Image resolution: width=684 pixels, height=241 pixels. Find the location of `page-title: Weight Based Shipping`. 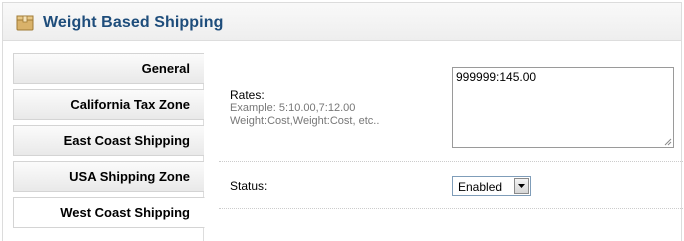

page-title: Weight Based Shipping is located at coordinates (133, 22).